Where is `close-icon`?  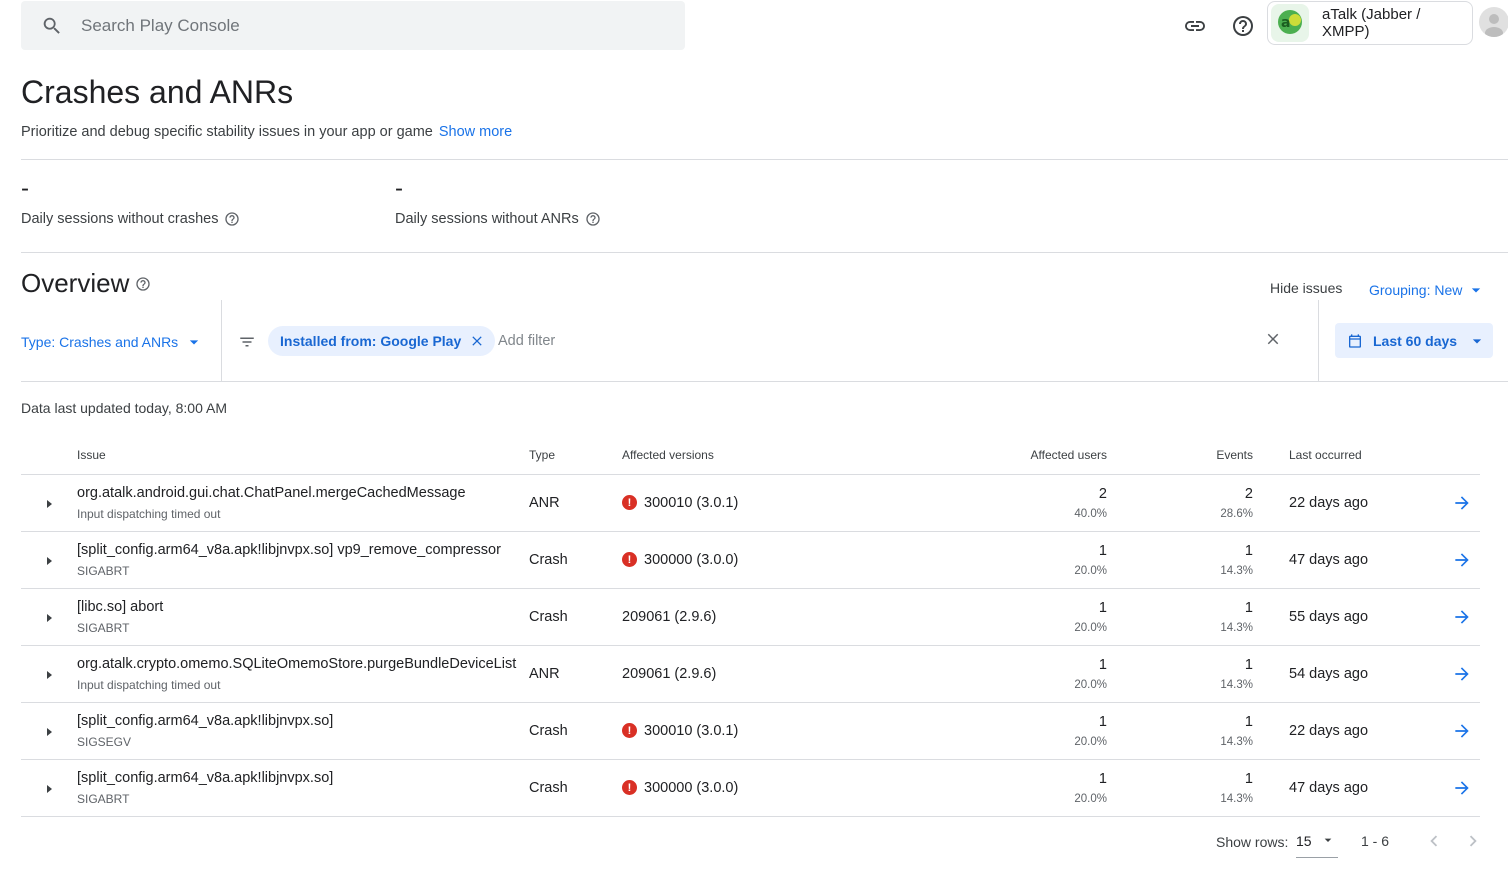
close-icon is located at coordinates (477, 341).